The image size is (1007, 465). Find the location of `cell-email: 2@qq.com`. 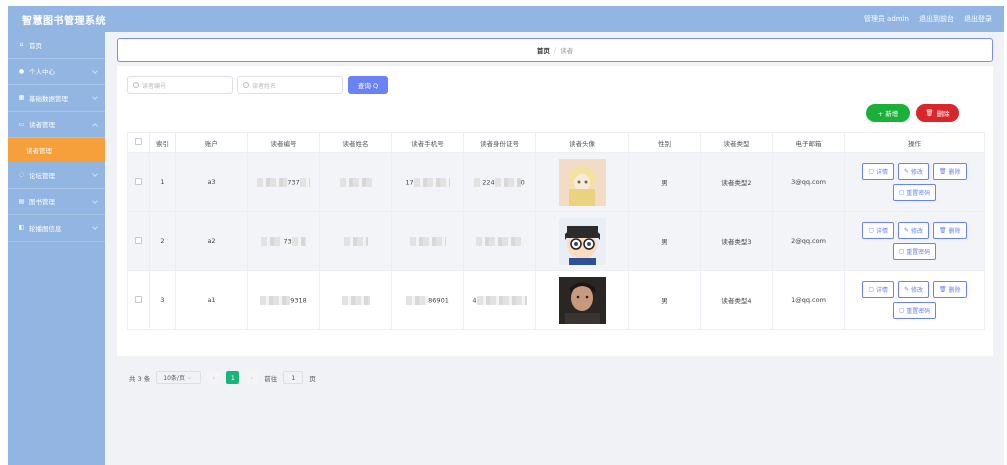

cell-email: 2@qq.com is located at coordinates (808, 241).